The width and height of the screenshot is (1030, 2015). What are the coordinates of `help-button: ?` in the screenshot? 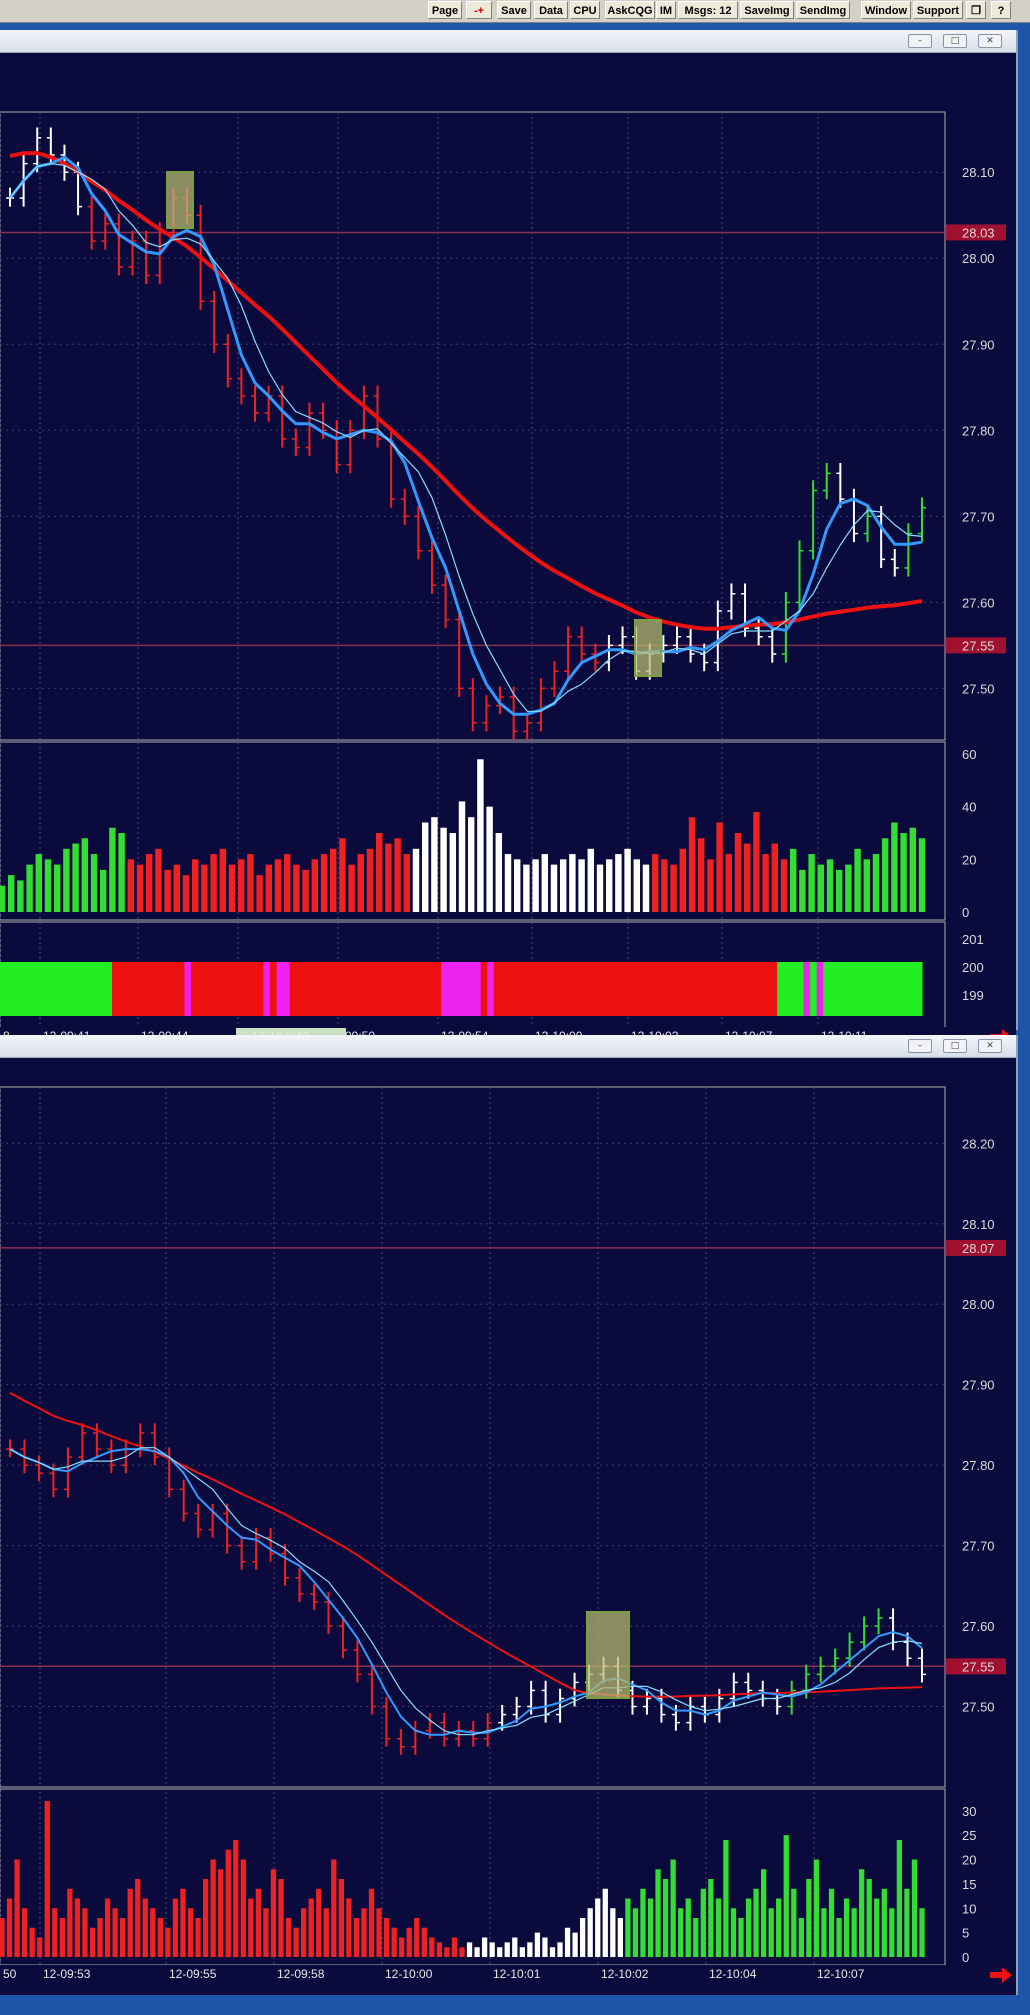 It's located at (1001, 10).